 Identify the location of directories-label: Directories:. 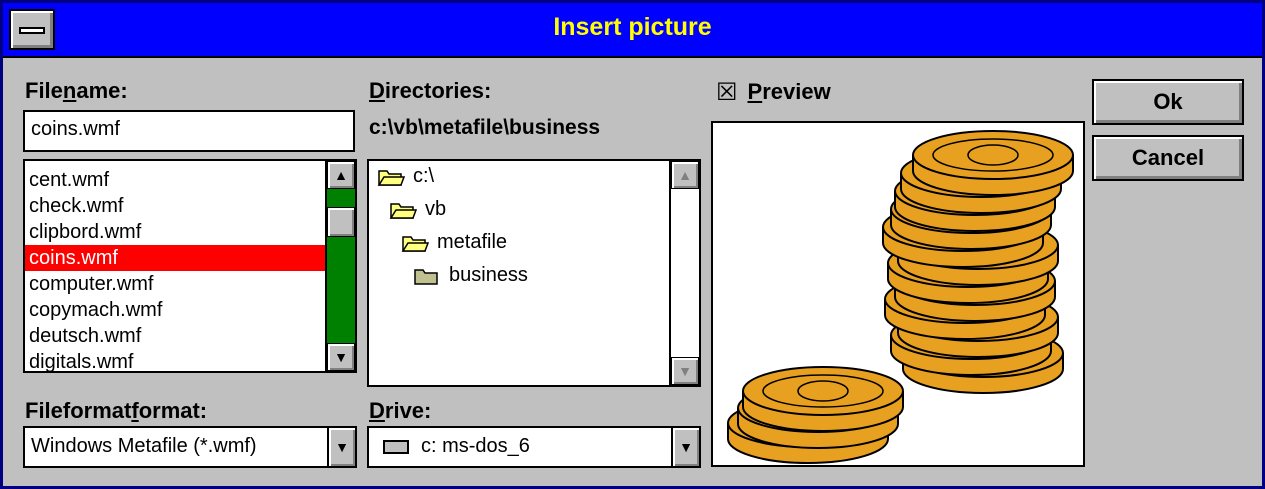
(430, 90).